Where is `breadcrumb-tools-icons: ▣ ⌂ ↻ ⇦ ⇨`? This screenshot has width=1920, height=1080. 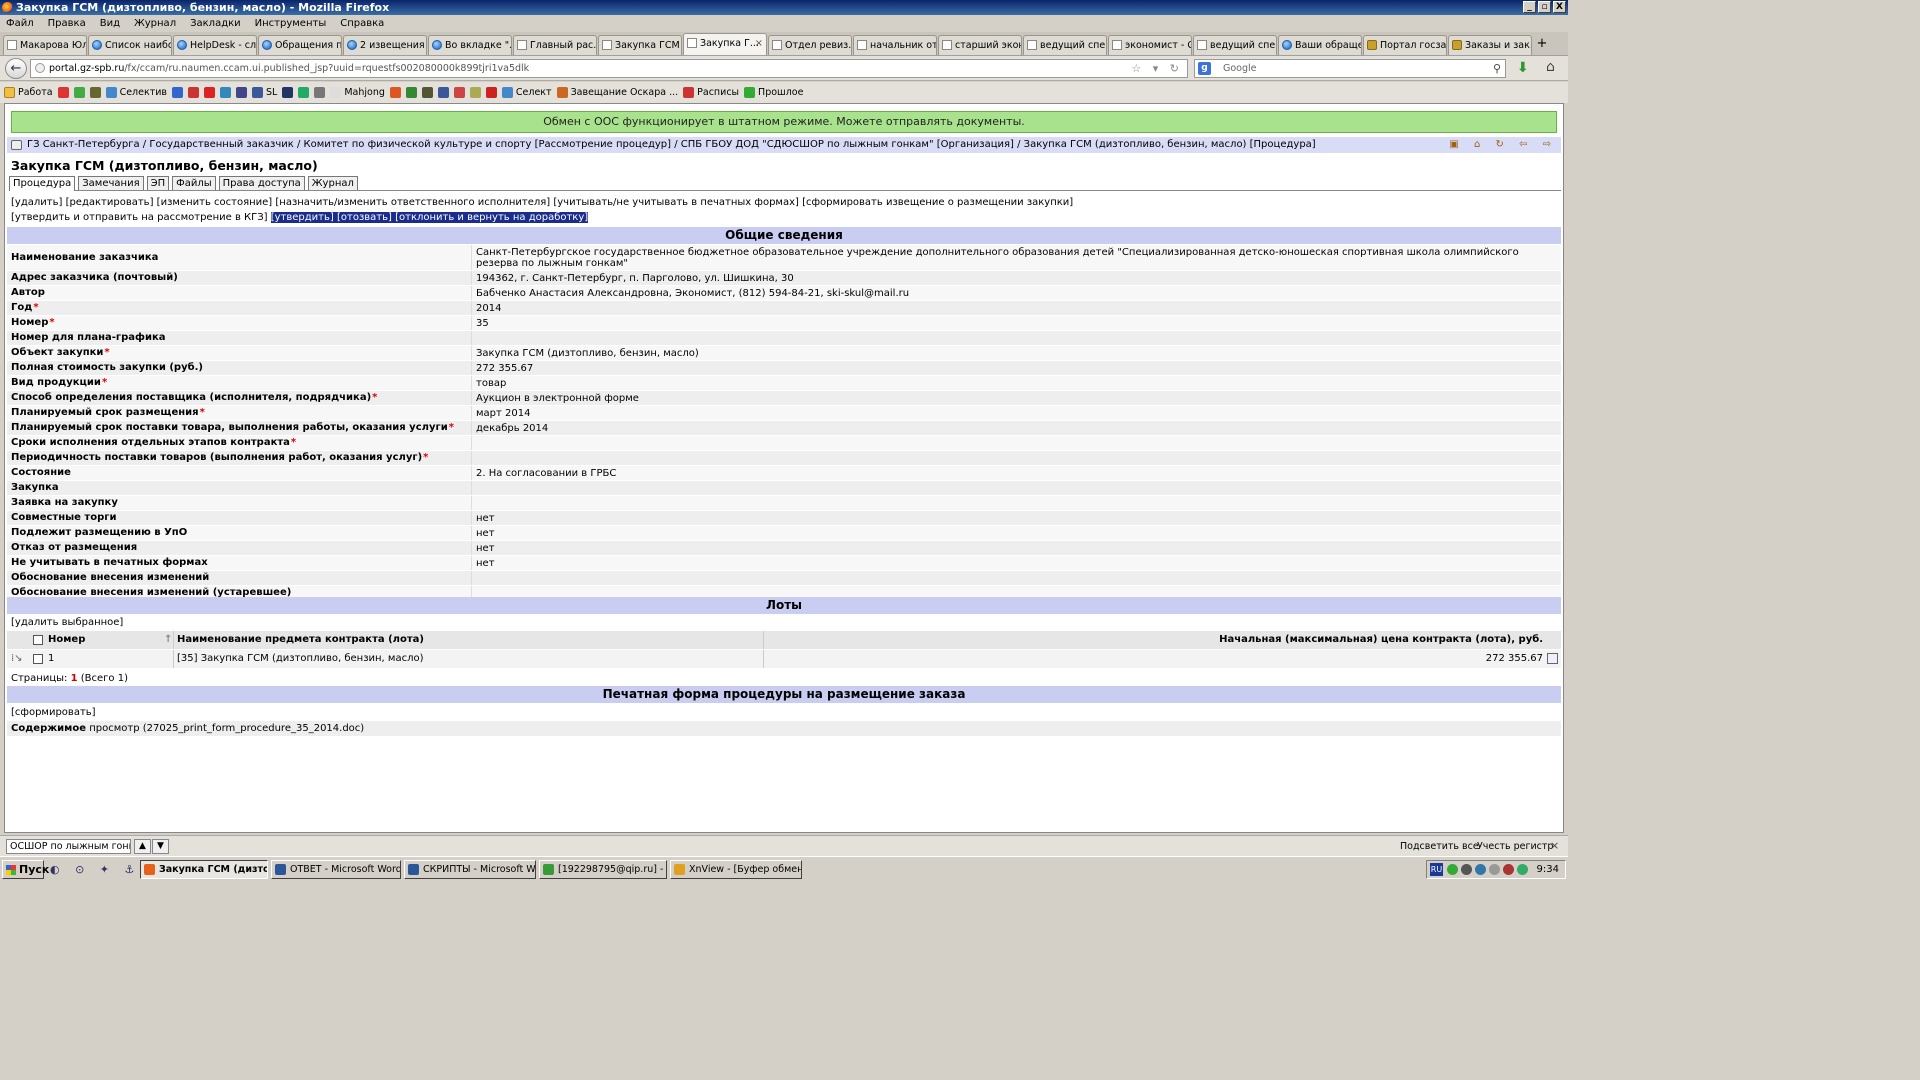 breadcrumb-tools-icons: ▣ ⌂ ↻ ⇦ ⇨ is located at coordinates (1503, 145).